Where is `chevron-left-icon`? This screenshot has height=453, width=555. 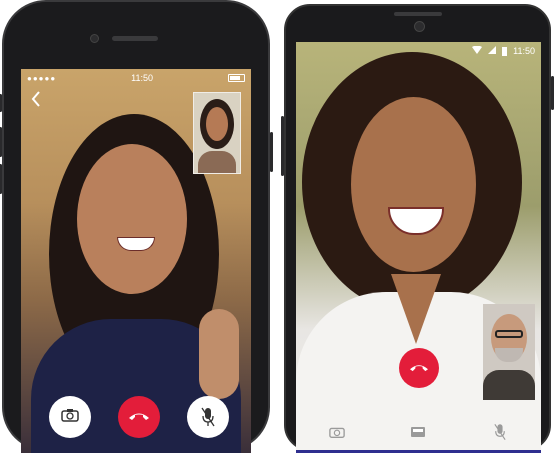 chevron-left-icon is located at coordinates (36, 100).